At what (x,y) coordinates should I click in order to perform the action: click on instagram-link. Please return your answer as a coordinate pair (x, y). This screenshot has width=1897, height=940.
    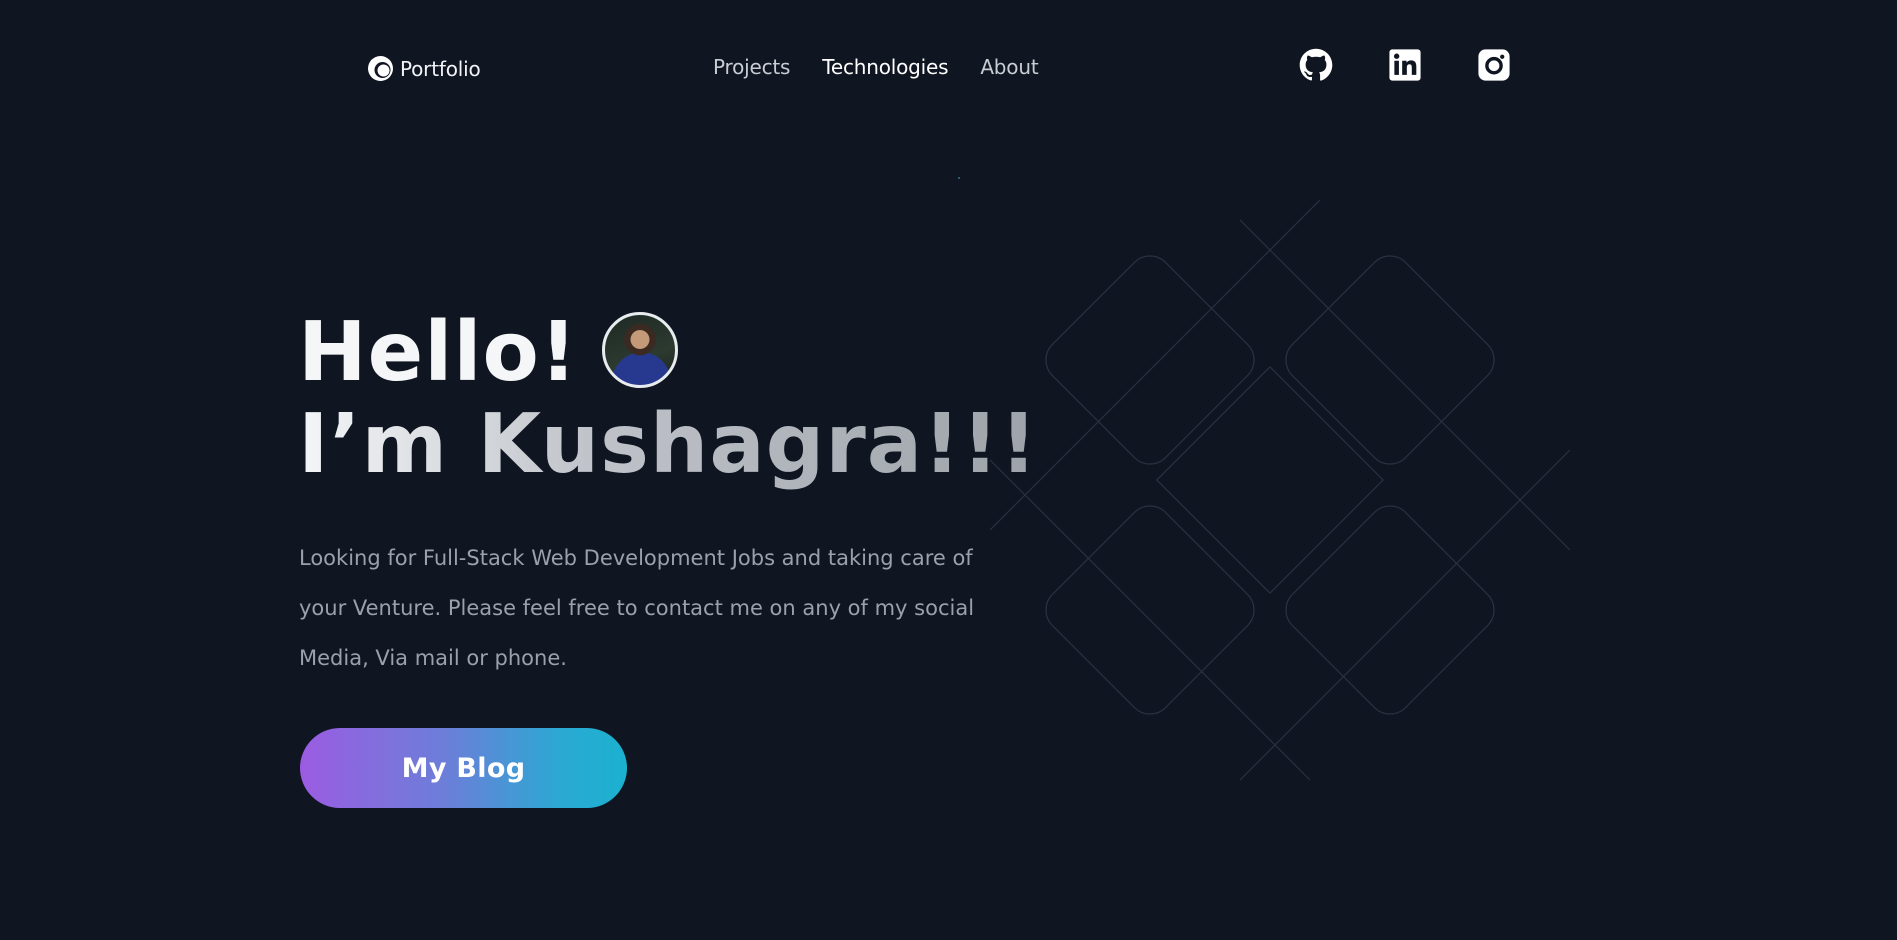
    Looking at the image, I should click on (1494, 65).